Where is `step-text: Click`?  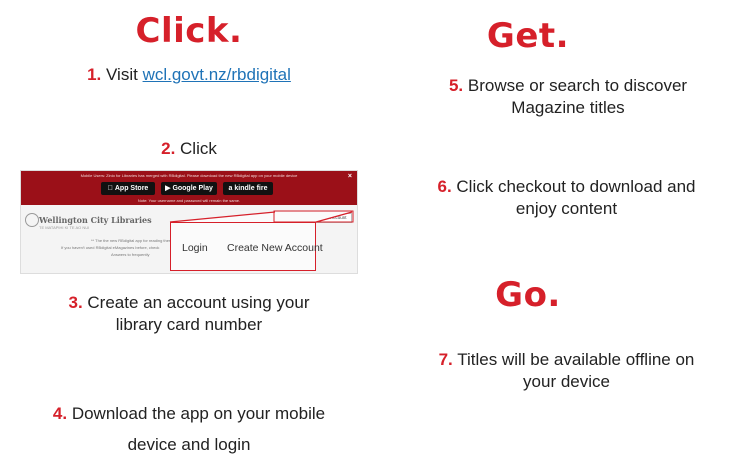 step-text: Click is located at coordinates (198, 148).